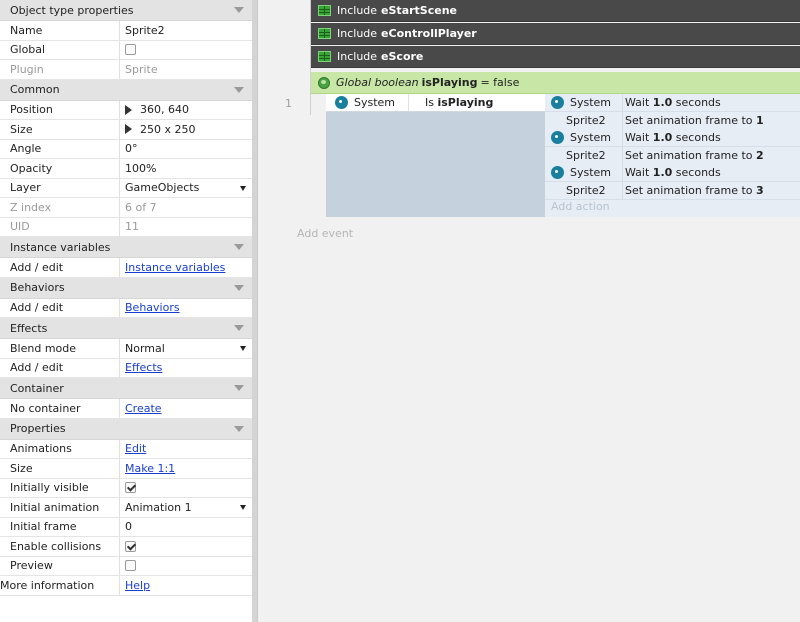 The height and width of the screenshot is (622, 800). Describe the element at coordinates (186, 449) in the screenshot. I see `property-value: Edit` at that location.